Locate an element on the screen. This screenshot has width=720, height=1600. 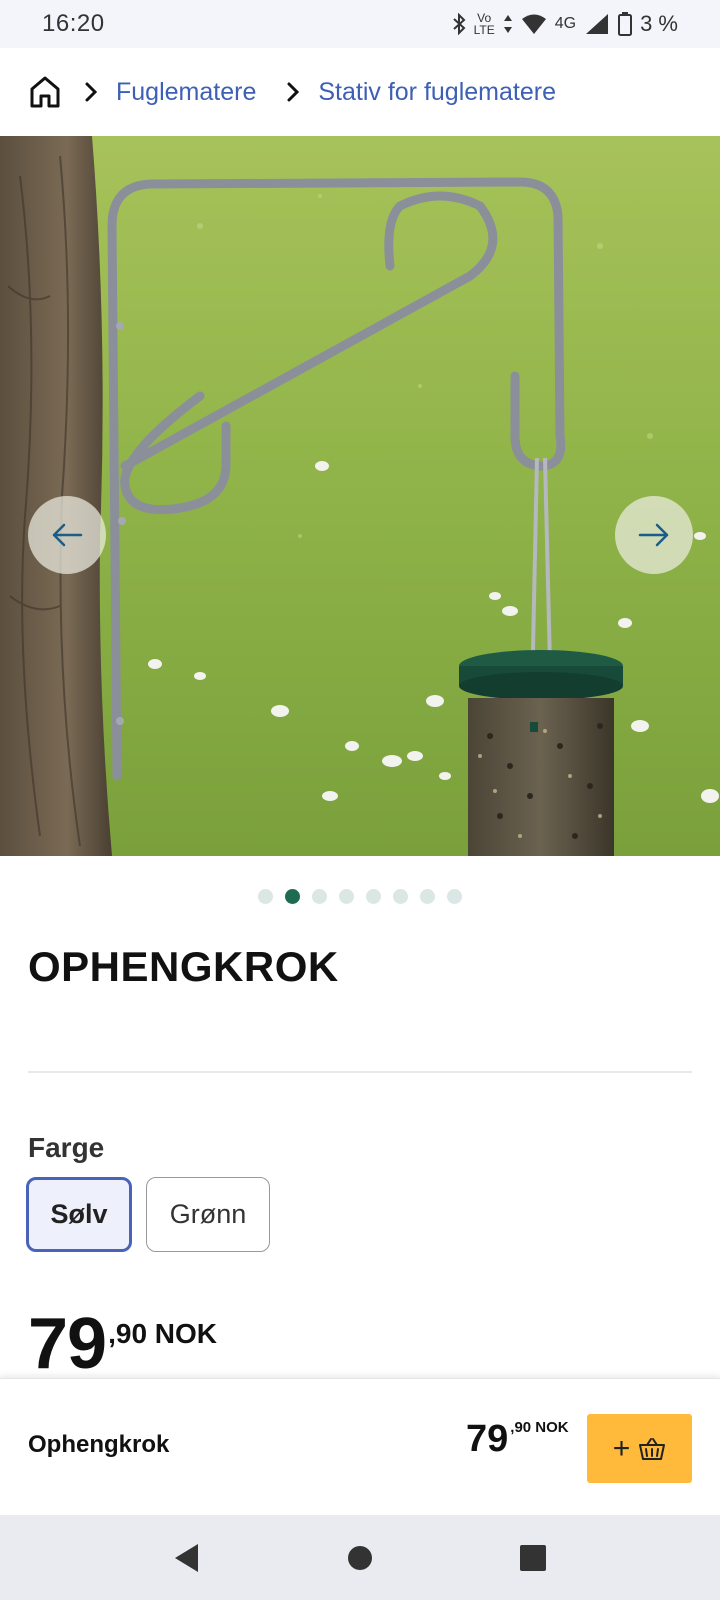
sticky-add-to-cart-bar: Ophengkrok 79 ,90 NOK + is located at coordinates (360, 1446).